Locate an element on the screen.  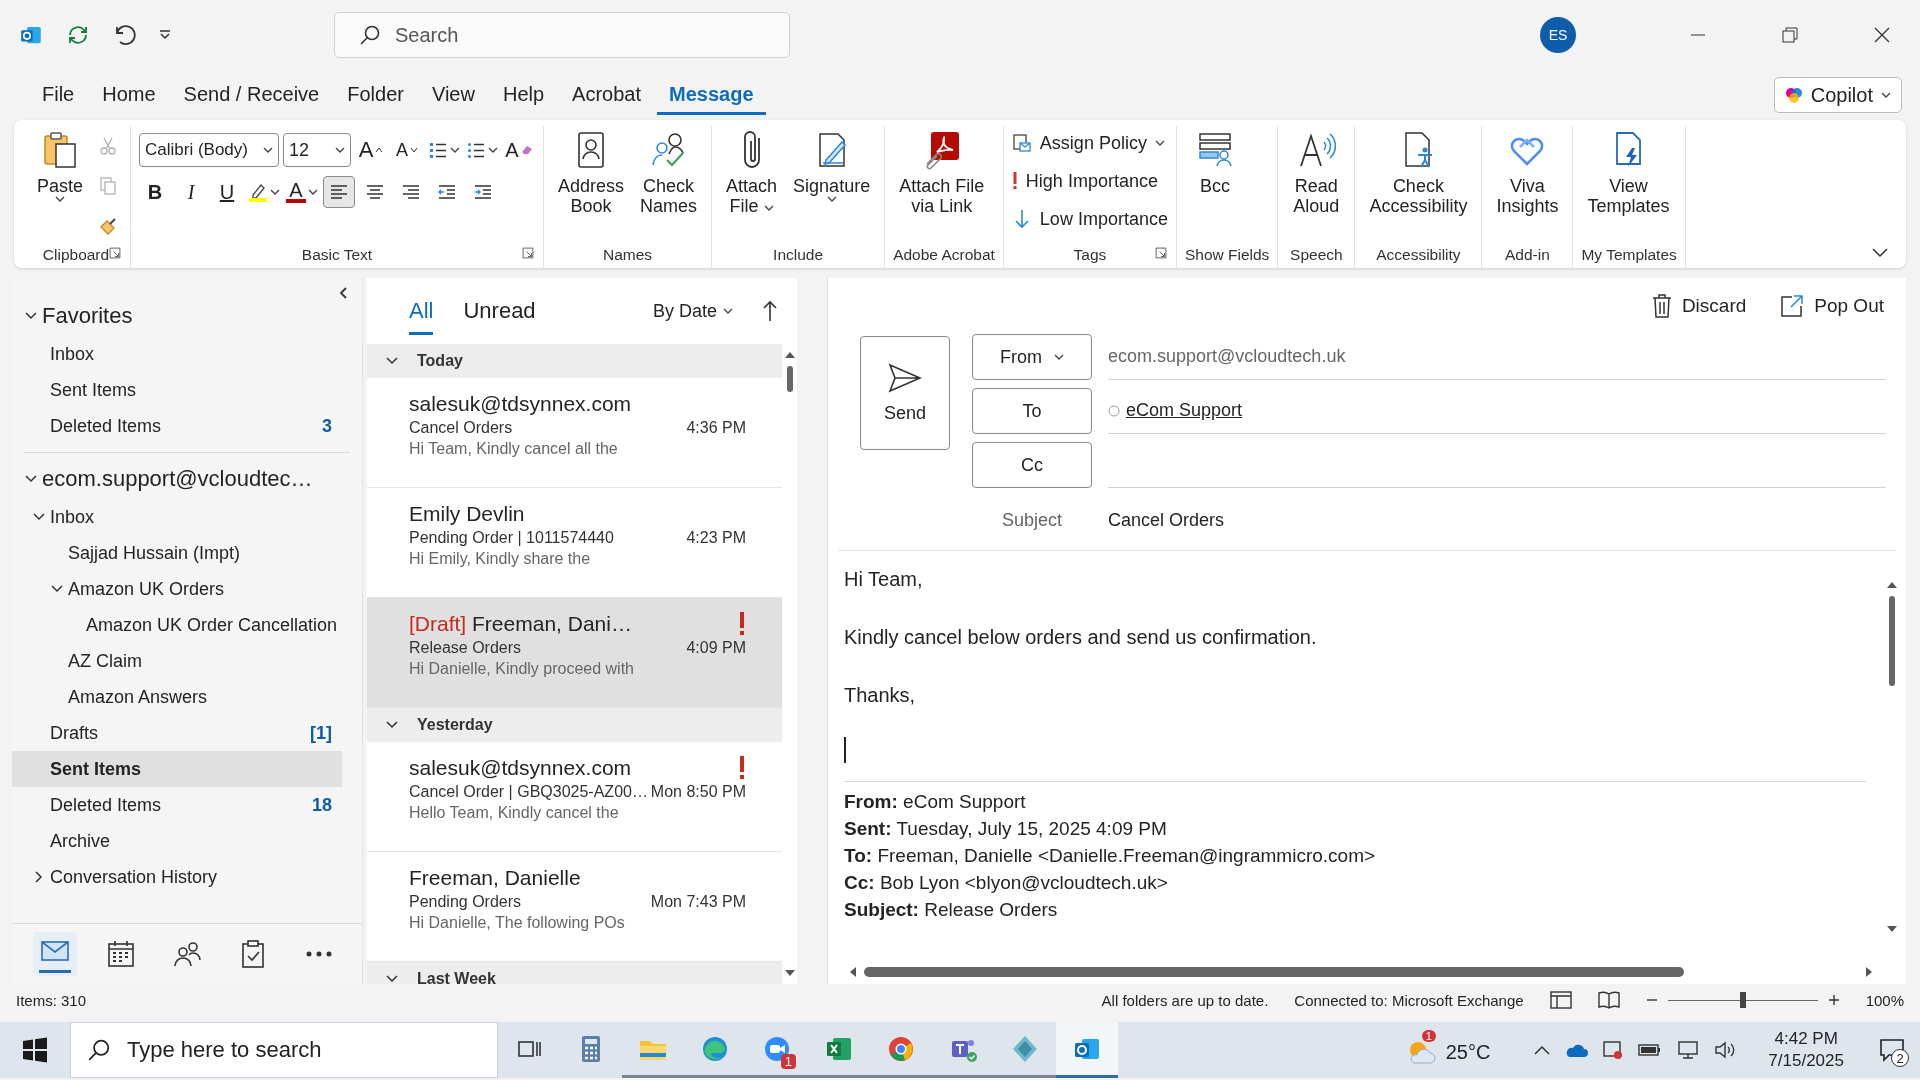
battery-icon is located at coordinates (1650, 1050).